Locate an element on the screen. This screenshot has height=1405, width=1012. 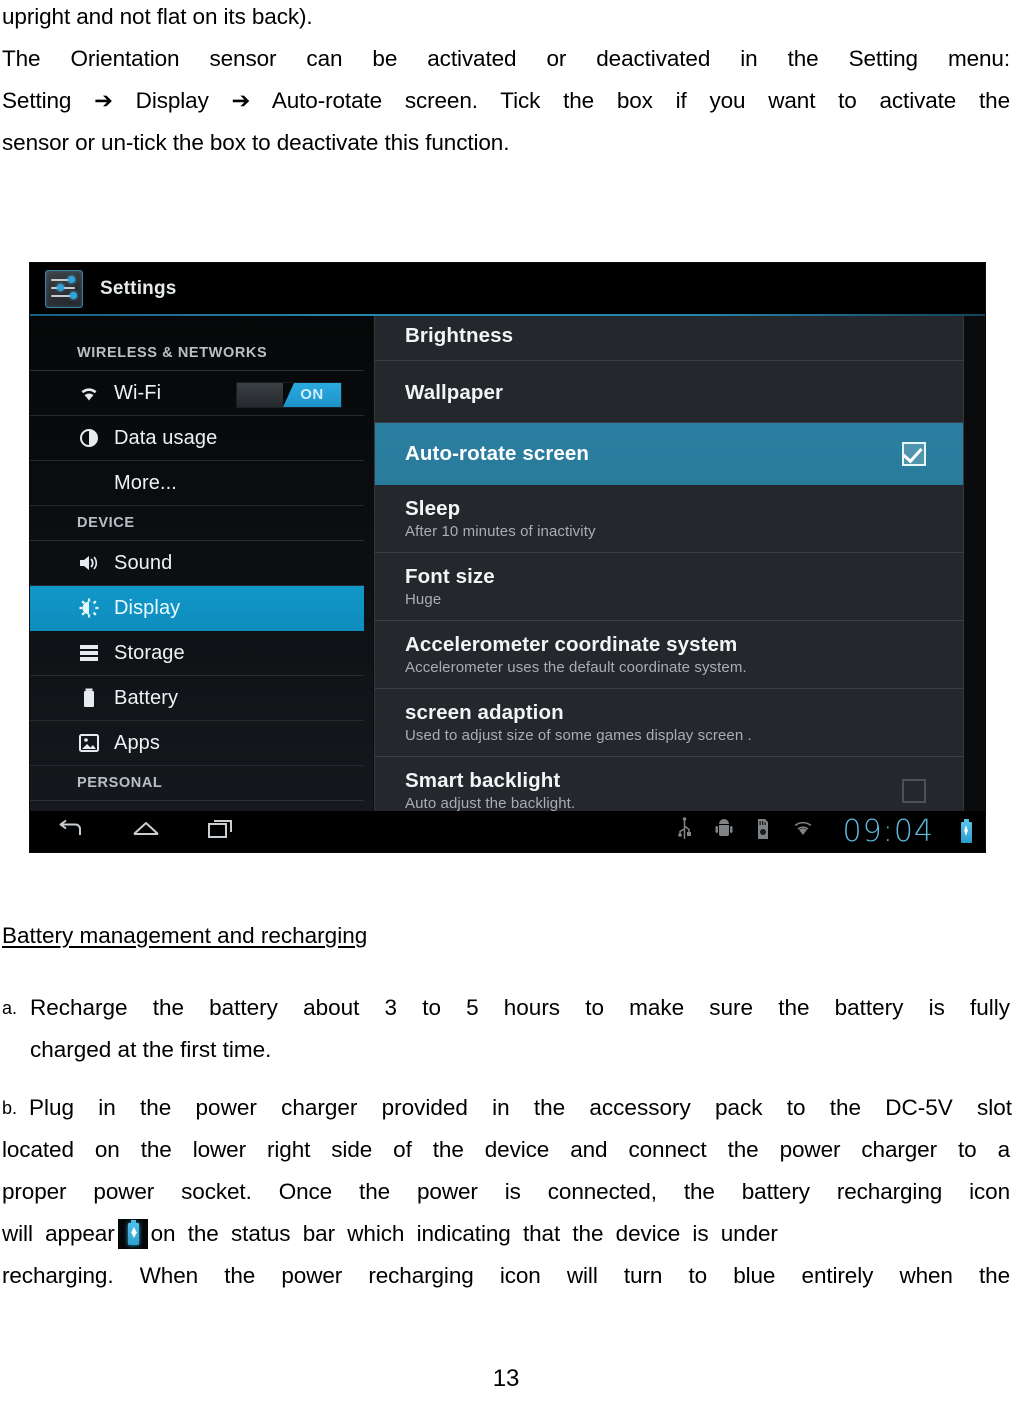
setting-title-sleep: Sleep is located at coordinates (433, 508).